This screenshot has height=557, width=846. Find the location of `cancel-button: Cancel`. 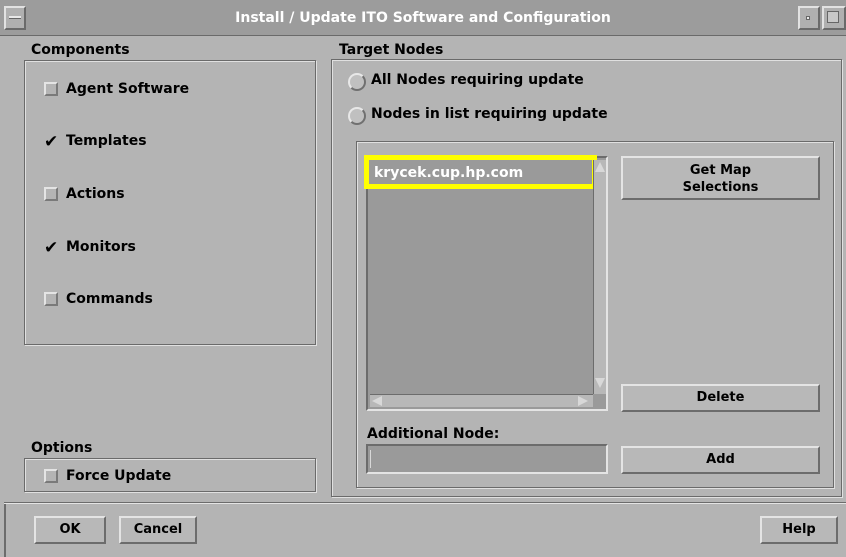

cancel-button: Cancel is located at coordinates (158, 530).